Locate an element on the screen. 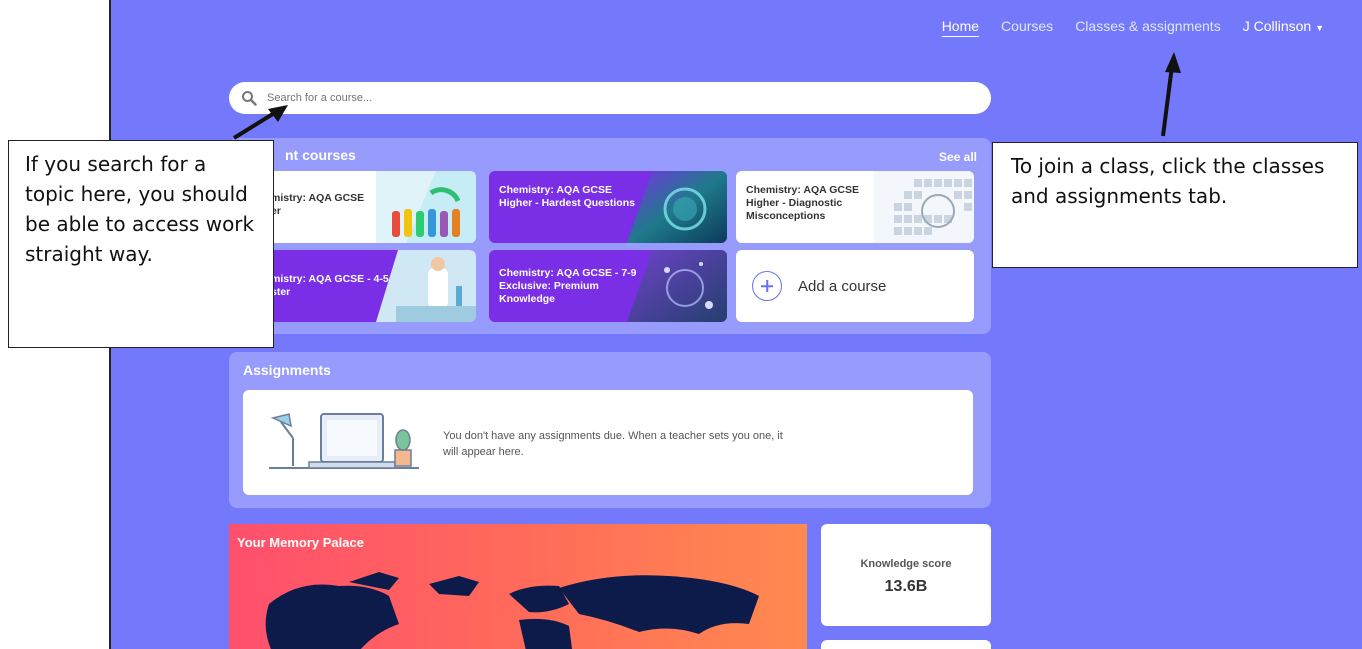 Image resolution: width=1362 pixels, height=649 pixels. atom-image is located at coordinates (677, 286).